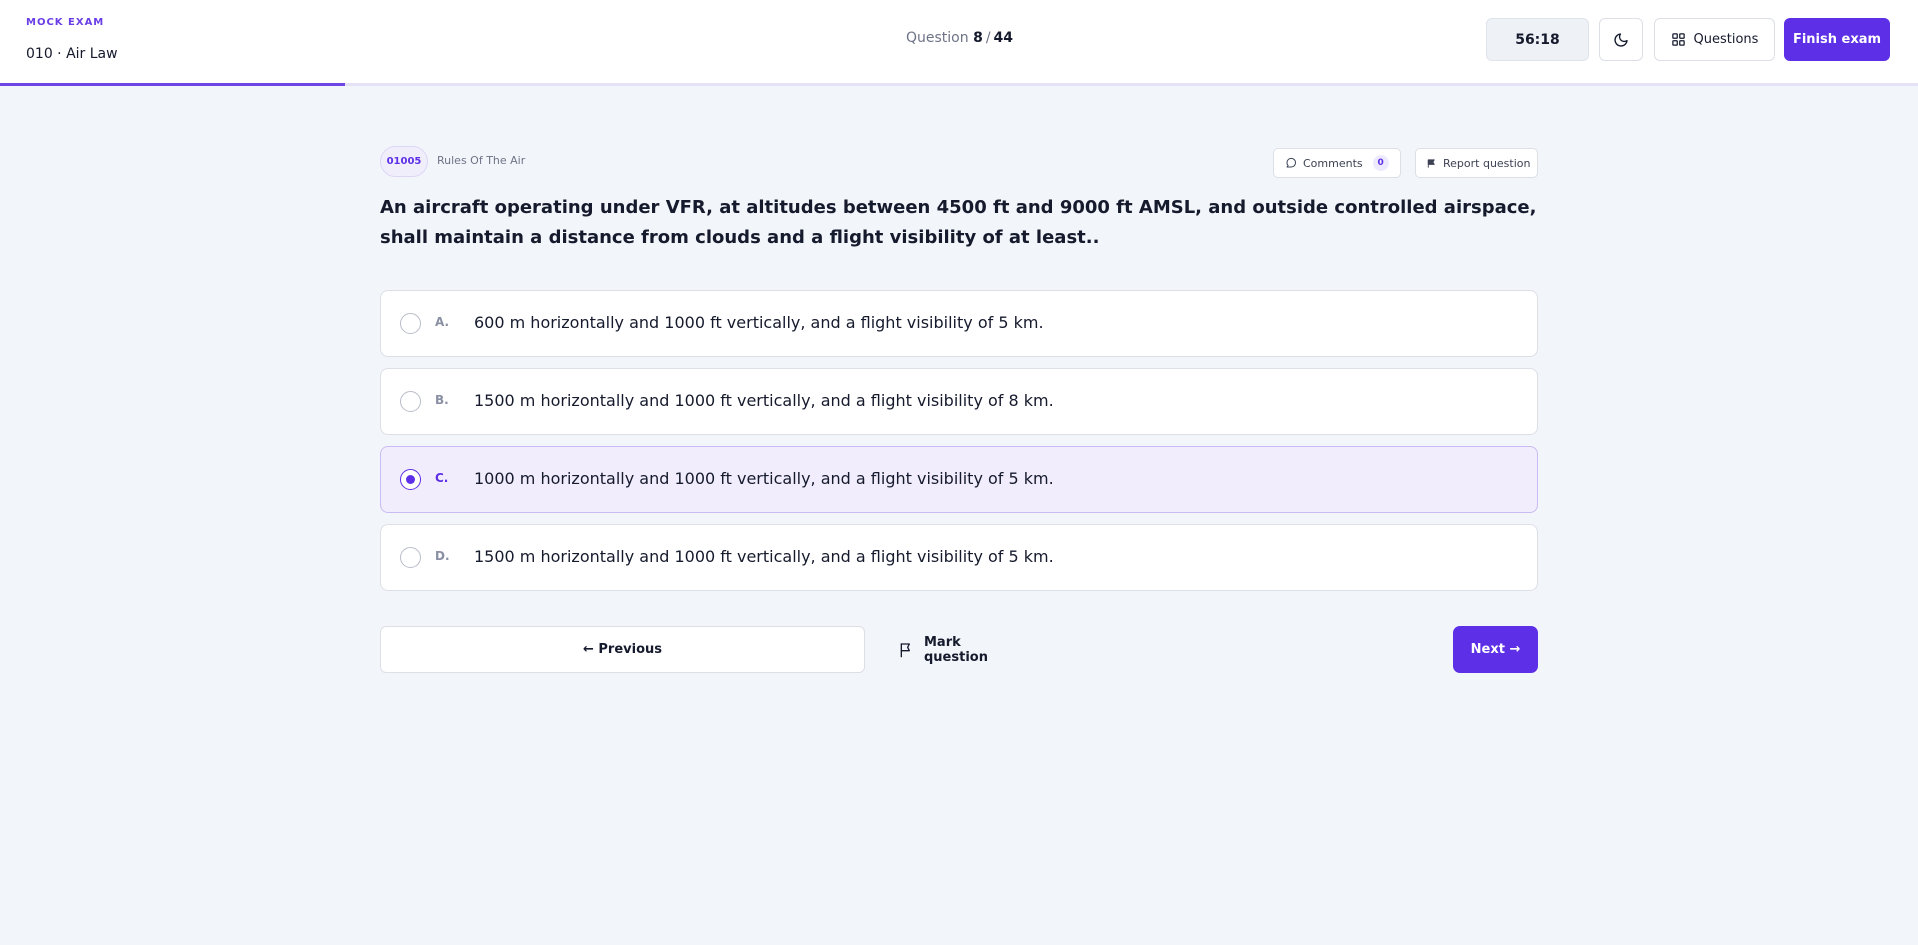 The width and height of the screenshot is (1918, 945). Describe the element at coordinates (956, 649) in the screenshot. I see `mark-question-label: Mark question` at that location.